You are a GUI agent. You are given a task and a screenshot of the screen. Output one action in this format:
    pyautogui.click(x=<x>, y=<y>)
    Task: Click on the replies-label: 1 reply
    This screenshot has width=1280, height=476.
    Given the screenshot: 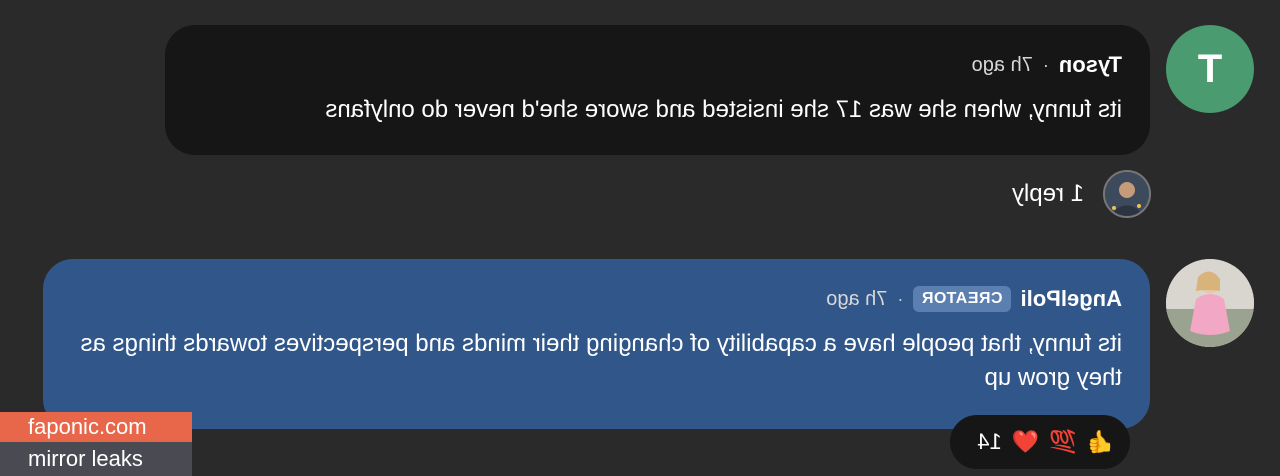 What is the action you would take?
    pyautogui.click(x=1047, y=193)
    